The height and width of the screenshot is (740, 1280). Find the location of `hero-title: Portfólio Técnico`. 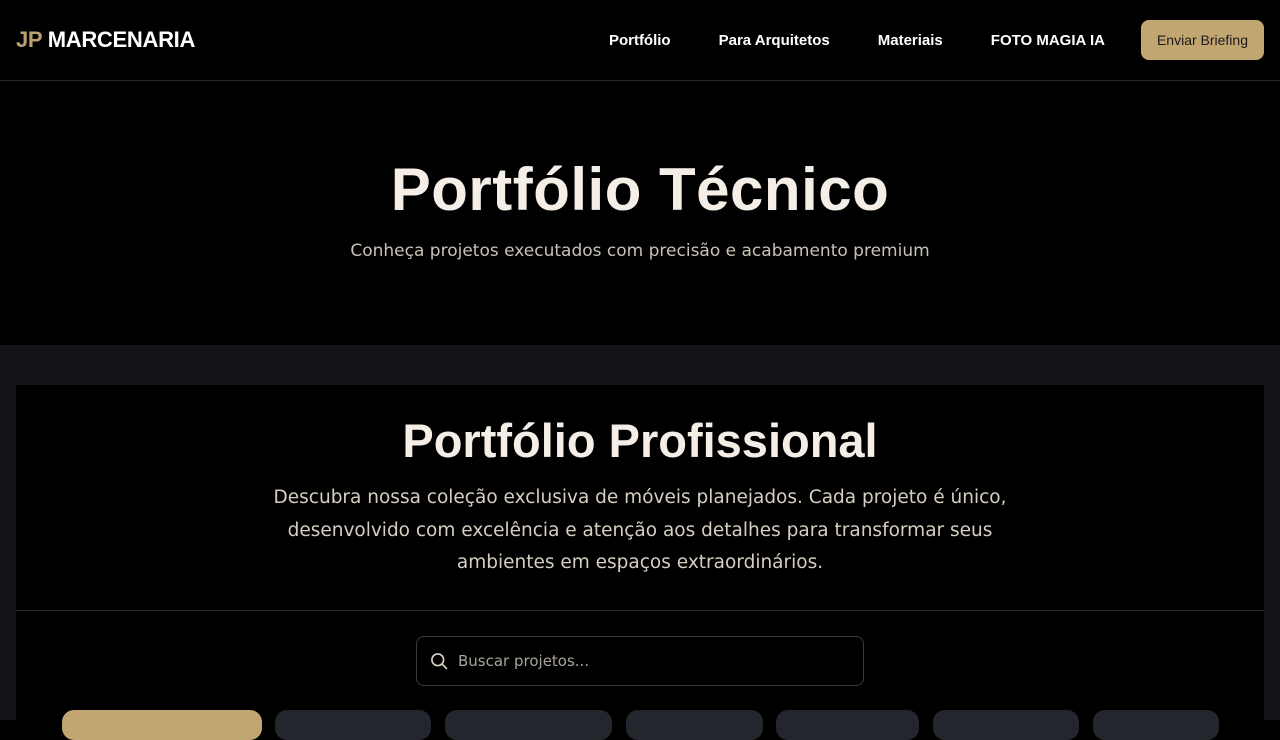

hero-title: Portfólio Técnico is located at coordinates (640, 189).